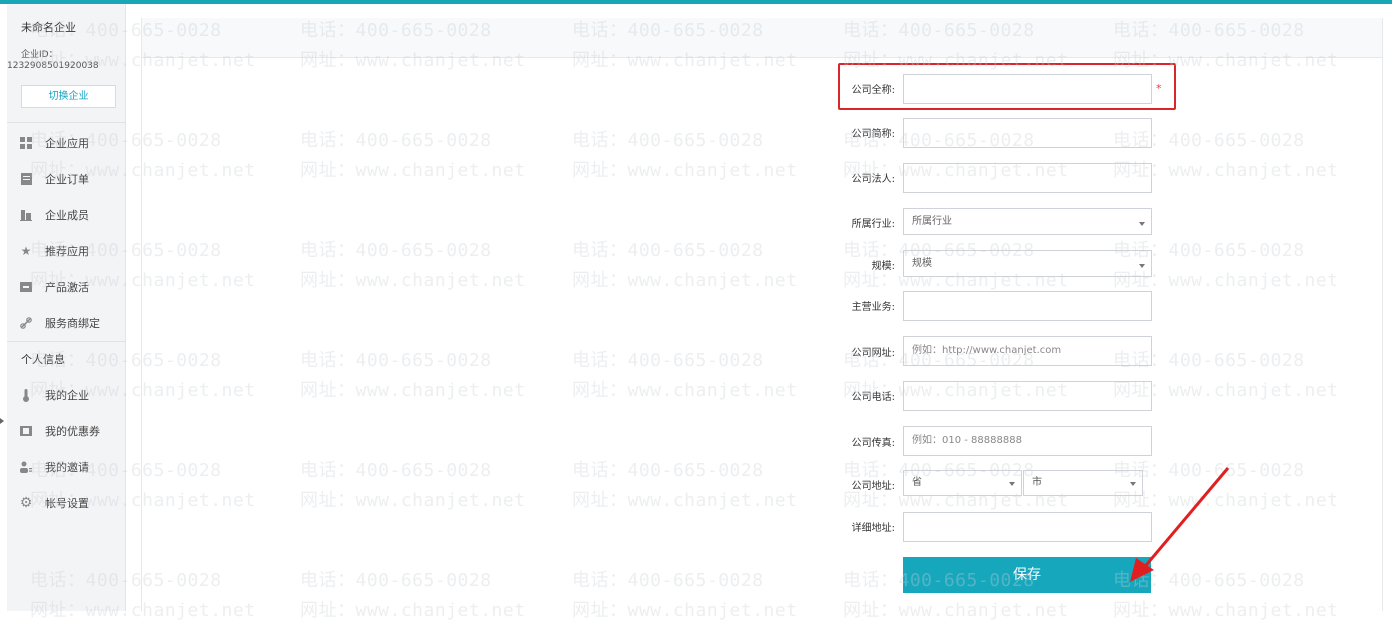  What do you see at coordinates (962, 483) in the screenshot?
I see `province-select: 省` at bounding box center [962, 483].